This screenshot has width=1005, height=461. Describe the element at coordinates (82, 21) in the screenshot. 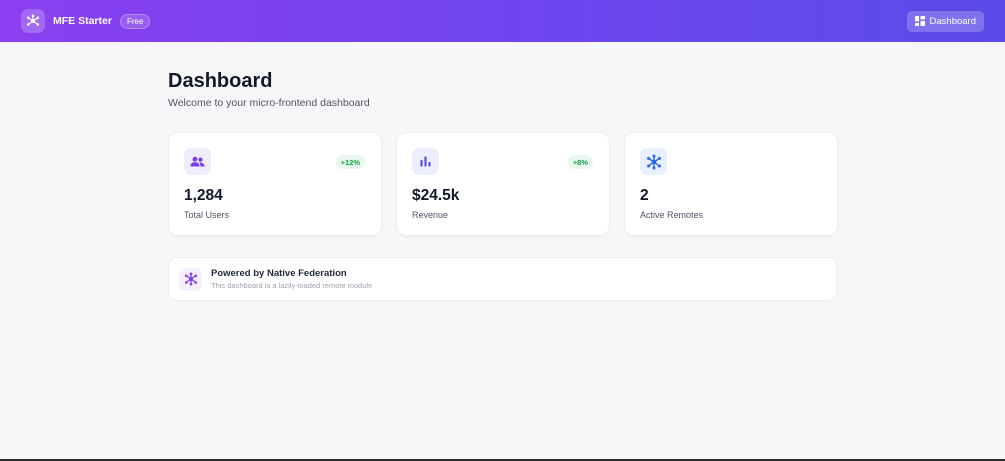

I see `brand-title: MFE Starter` at that location.